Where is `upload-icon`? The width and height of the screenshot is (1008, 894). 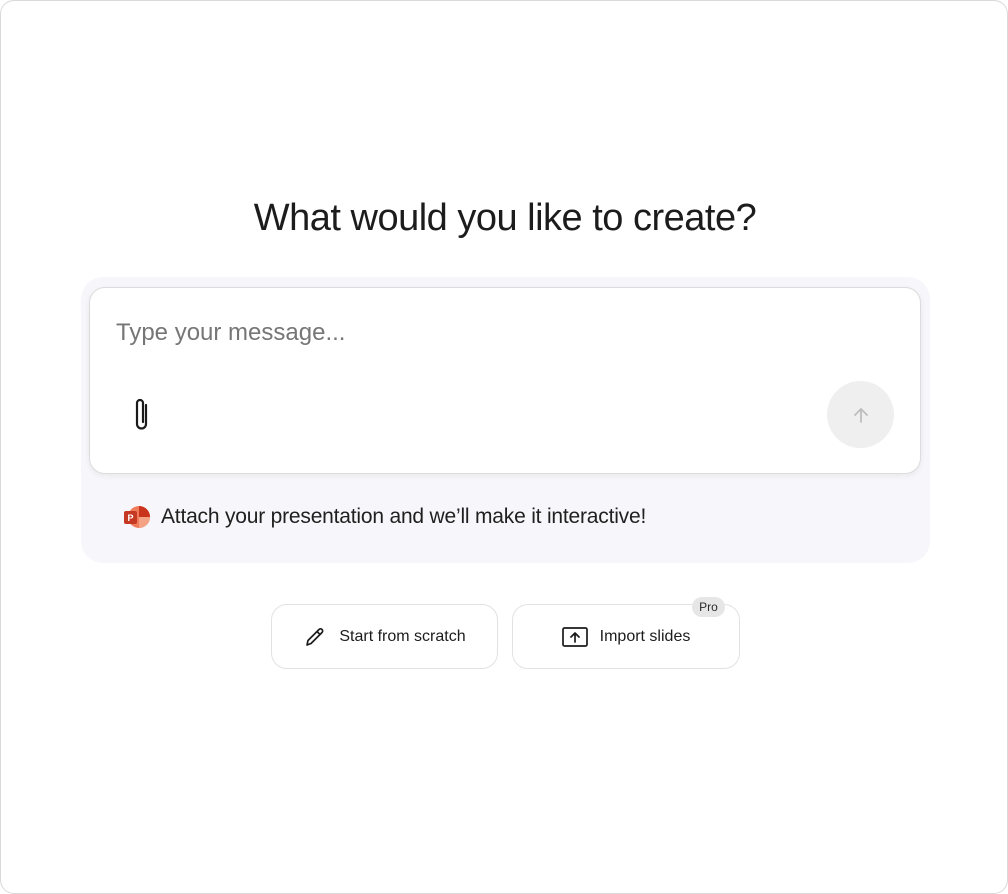 upload-icon is located at coordinates (574, 636).